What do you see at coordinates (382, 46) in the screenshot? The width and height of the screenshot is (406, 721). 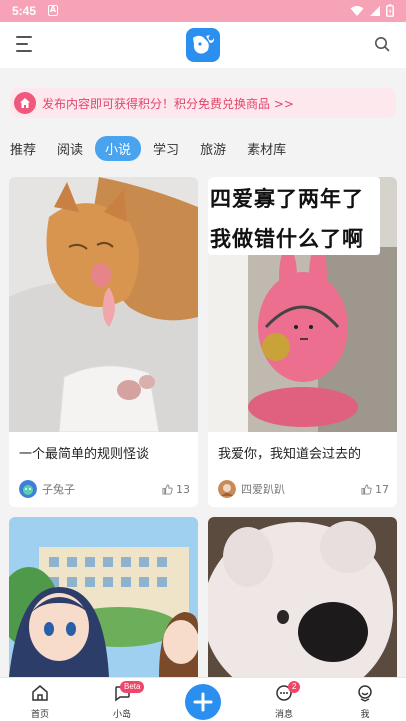 I see `search-icon` at bounding box center [382, 46].